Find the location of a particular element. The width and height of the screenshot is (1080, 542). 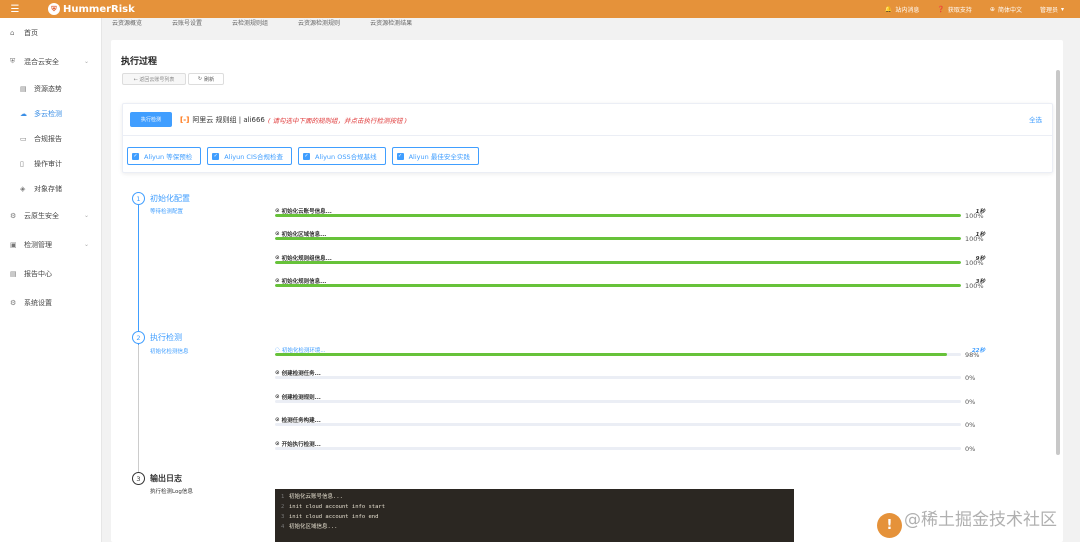

task-progress-row: ⊙ 初始化区域信息... 1秒 100% is located at coordinates (630, 240).